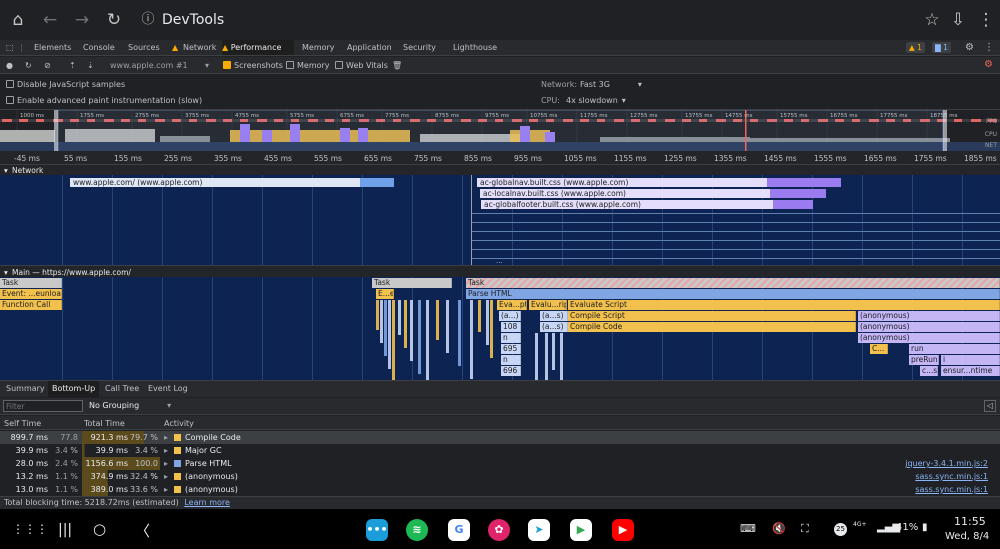  What do you see at coordinates (941, 47) in the screenshot?
I see `messages-badge: ▇ 1` at bounding box center [941, 47].